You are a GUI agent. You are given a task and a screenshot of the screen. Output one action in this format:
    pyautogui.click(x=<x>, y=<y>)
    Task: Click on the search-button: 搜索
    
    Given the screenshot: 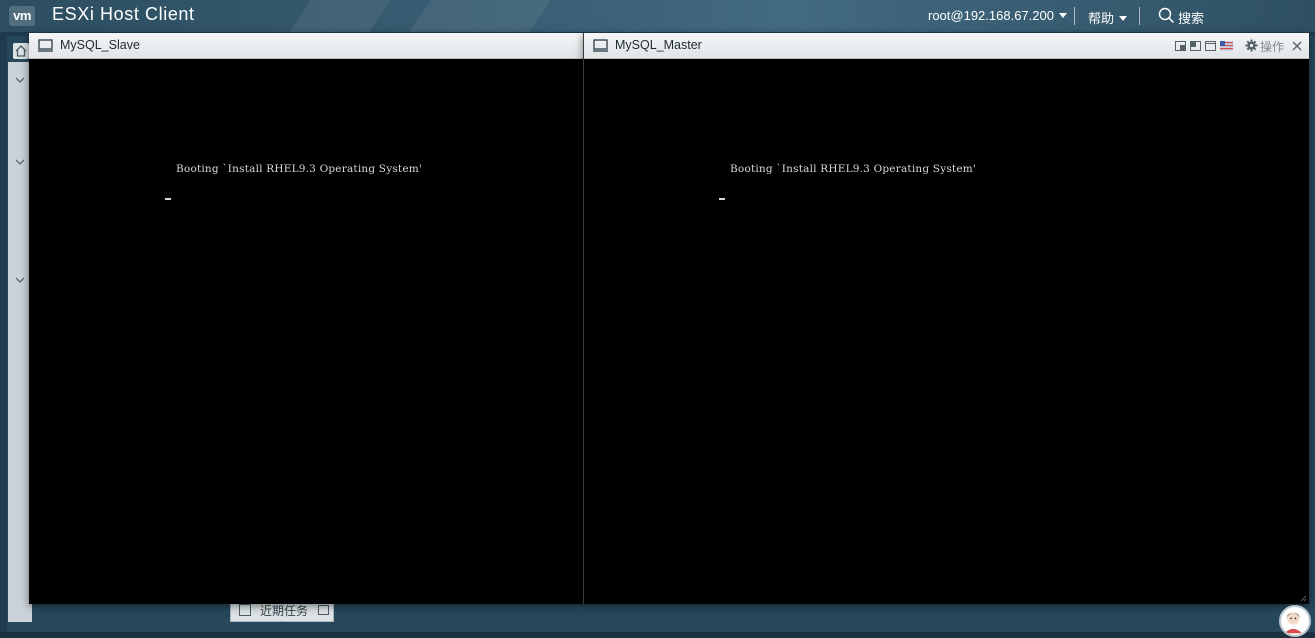 What is the action you would take?
    pyautogui.click(x=1191, y=17)
    